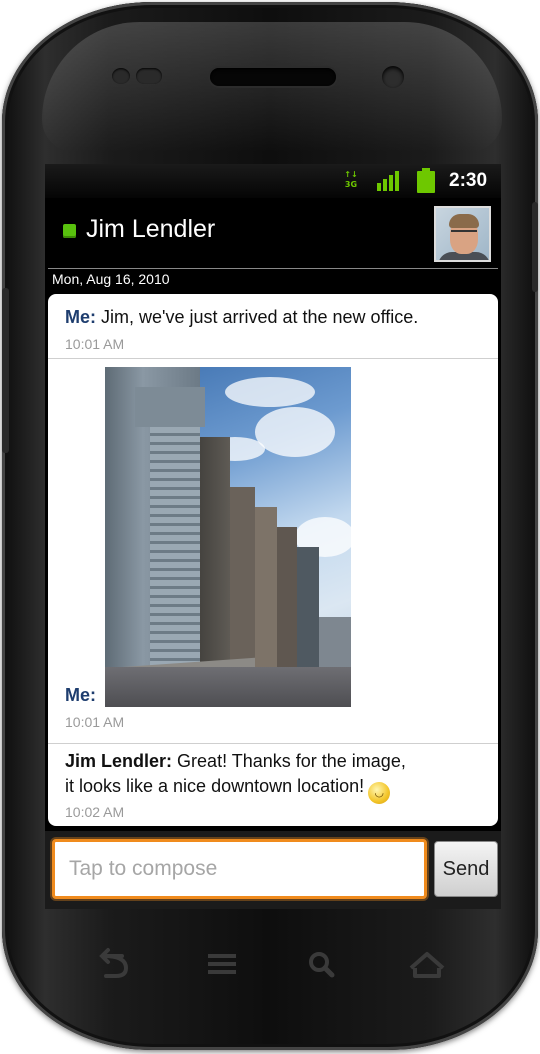 This screenshot has height=1054, width=540. What do you see at coordinates (393, 77) in the screenshot?
I see `front-camera` at bounding box center [393, 77].